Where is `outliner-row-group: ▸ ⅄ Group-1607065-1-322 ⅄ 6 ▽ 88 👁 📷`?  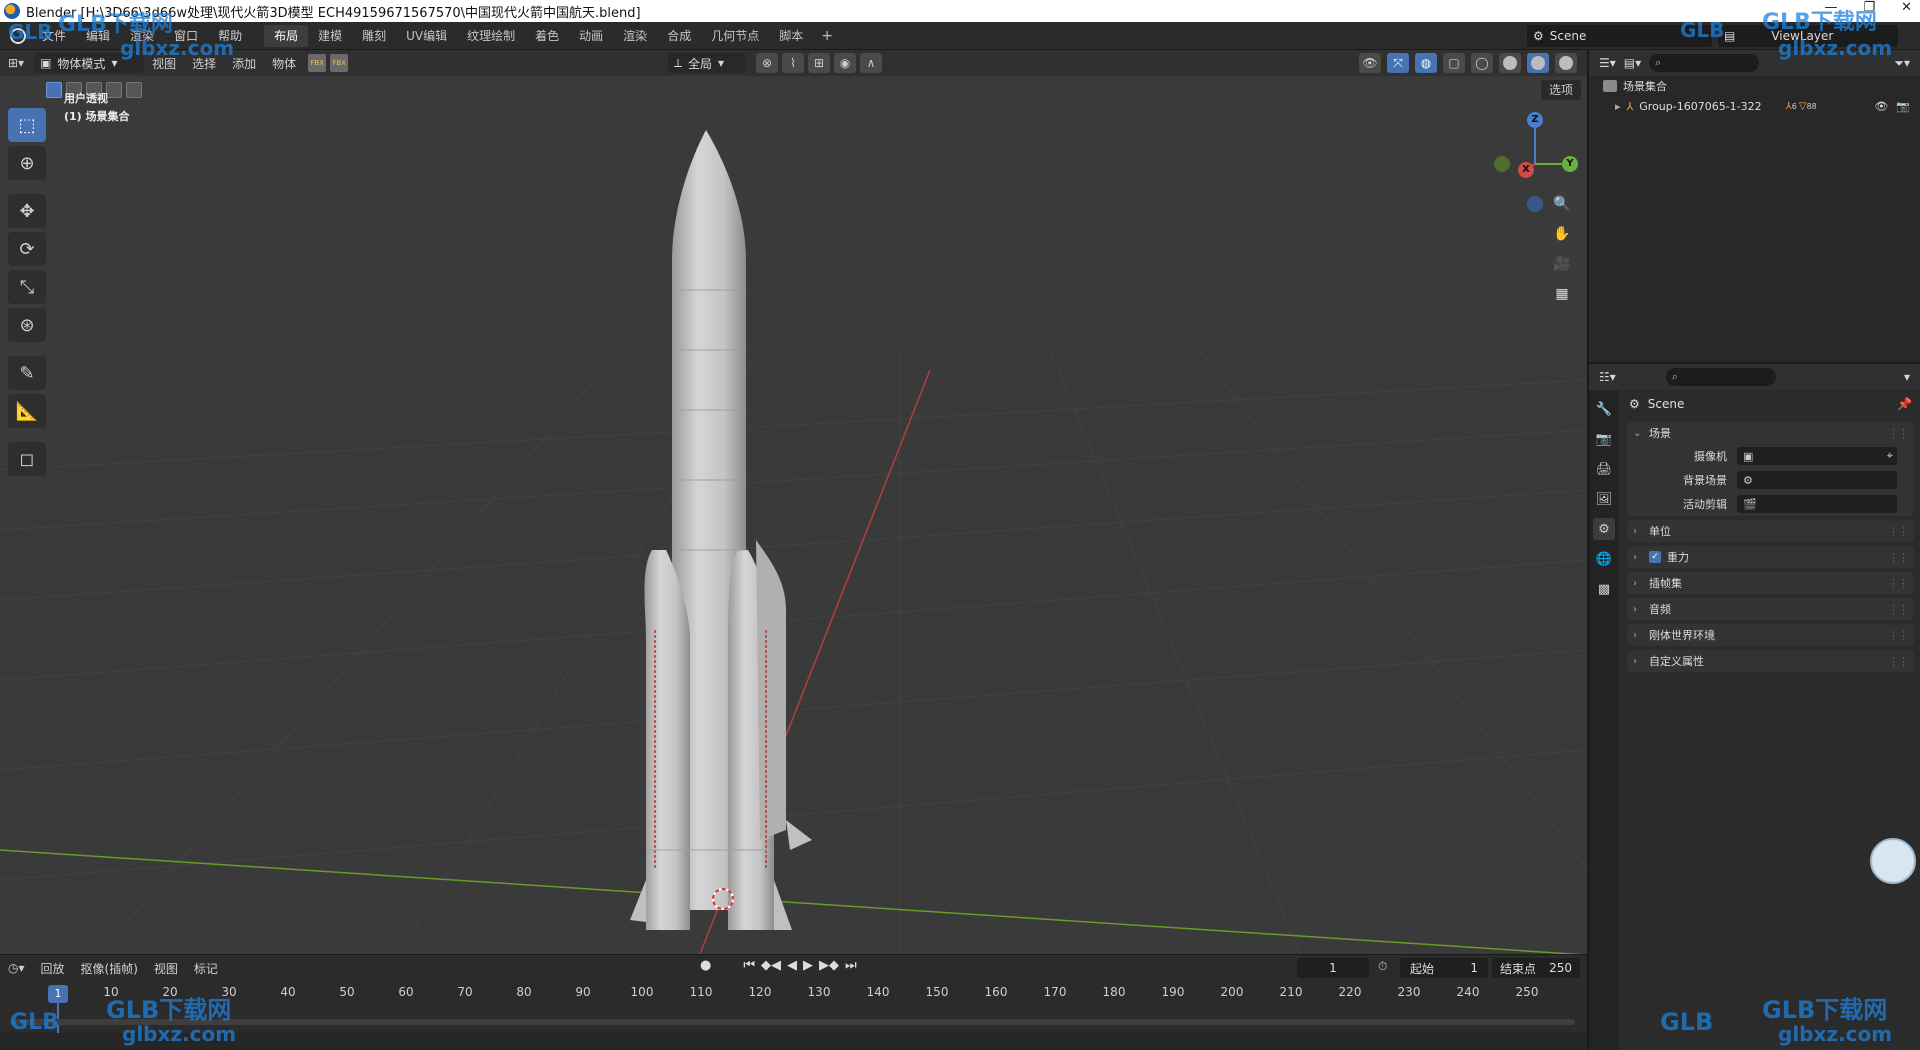
outliner-row-group: ▸ ⅄ Group-1607065-1-322 ⅄ 6 ▽ 88 👁 📷 is located at coordinates (1754, 106).